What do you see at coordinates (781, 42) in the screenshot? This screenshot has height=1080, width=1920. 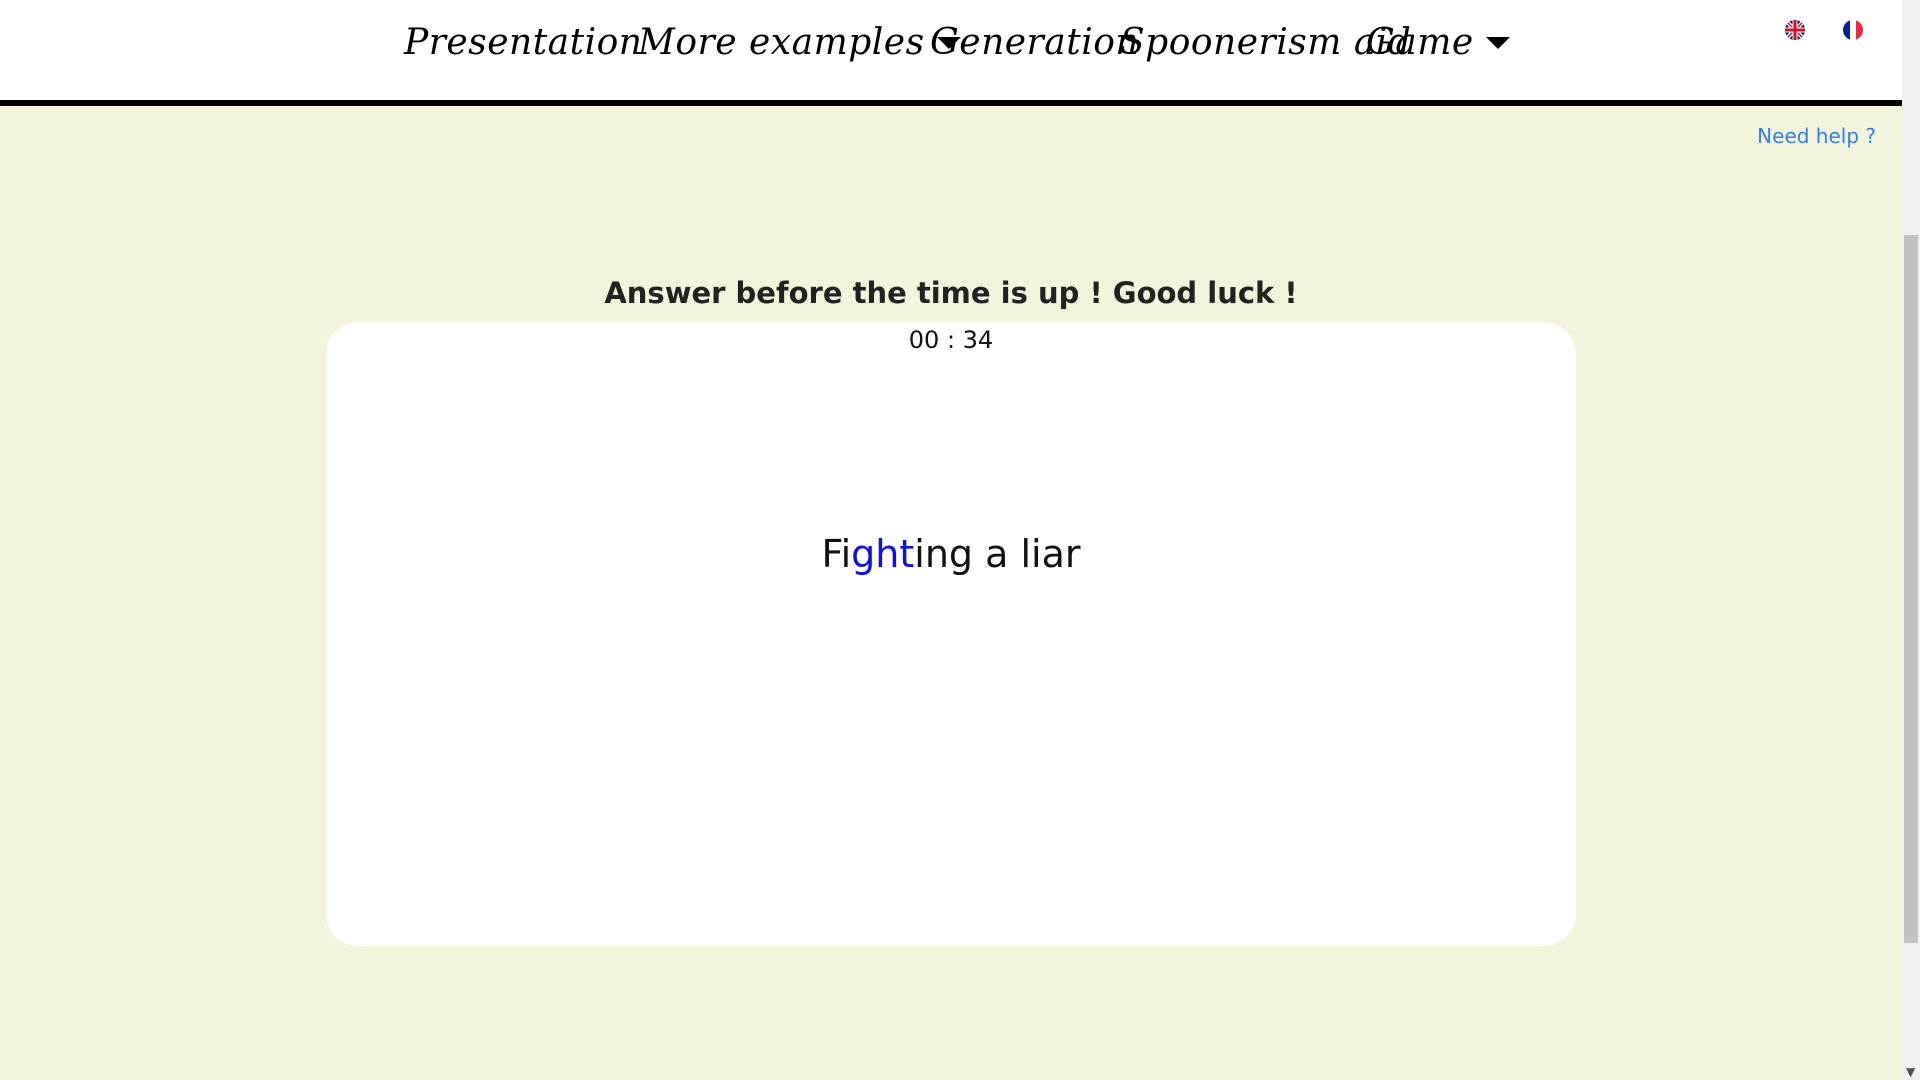 I see `nav-more-examples-label: More examples` at bounding box center [781, 42].